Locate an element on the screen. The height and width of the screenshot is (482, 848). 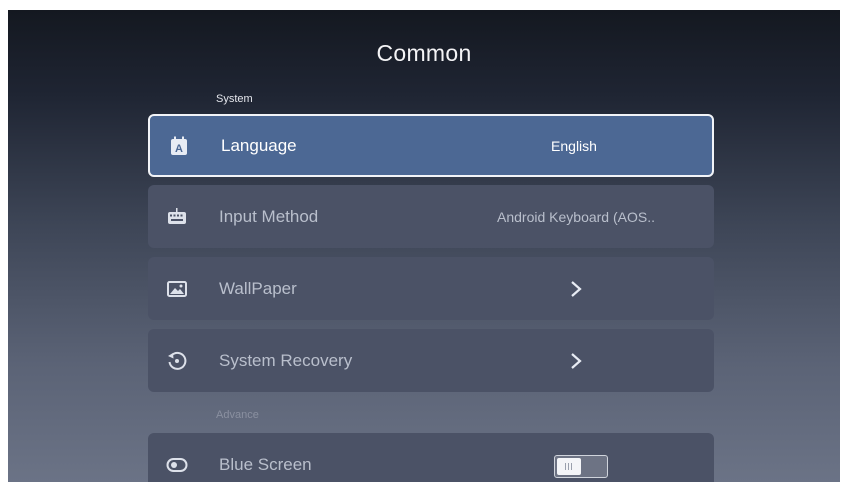
language-icon: A is located at coordinates (179, 145).